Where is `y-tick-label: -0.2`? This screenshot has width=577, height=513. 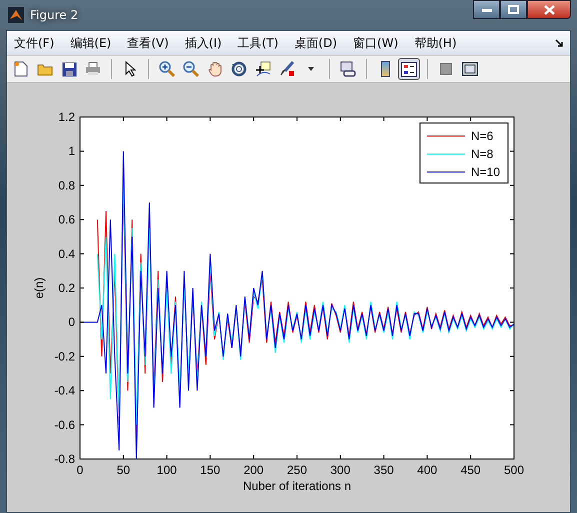
y-tick-label: -0.2 is located at coordinates (64, 356).